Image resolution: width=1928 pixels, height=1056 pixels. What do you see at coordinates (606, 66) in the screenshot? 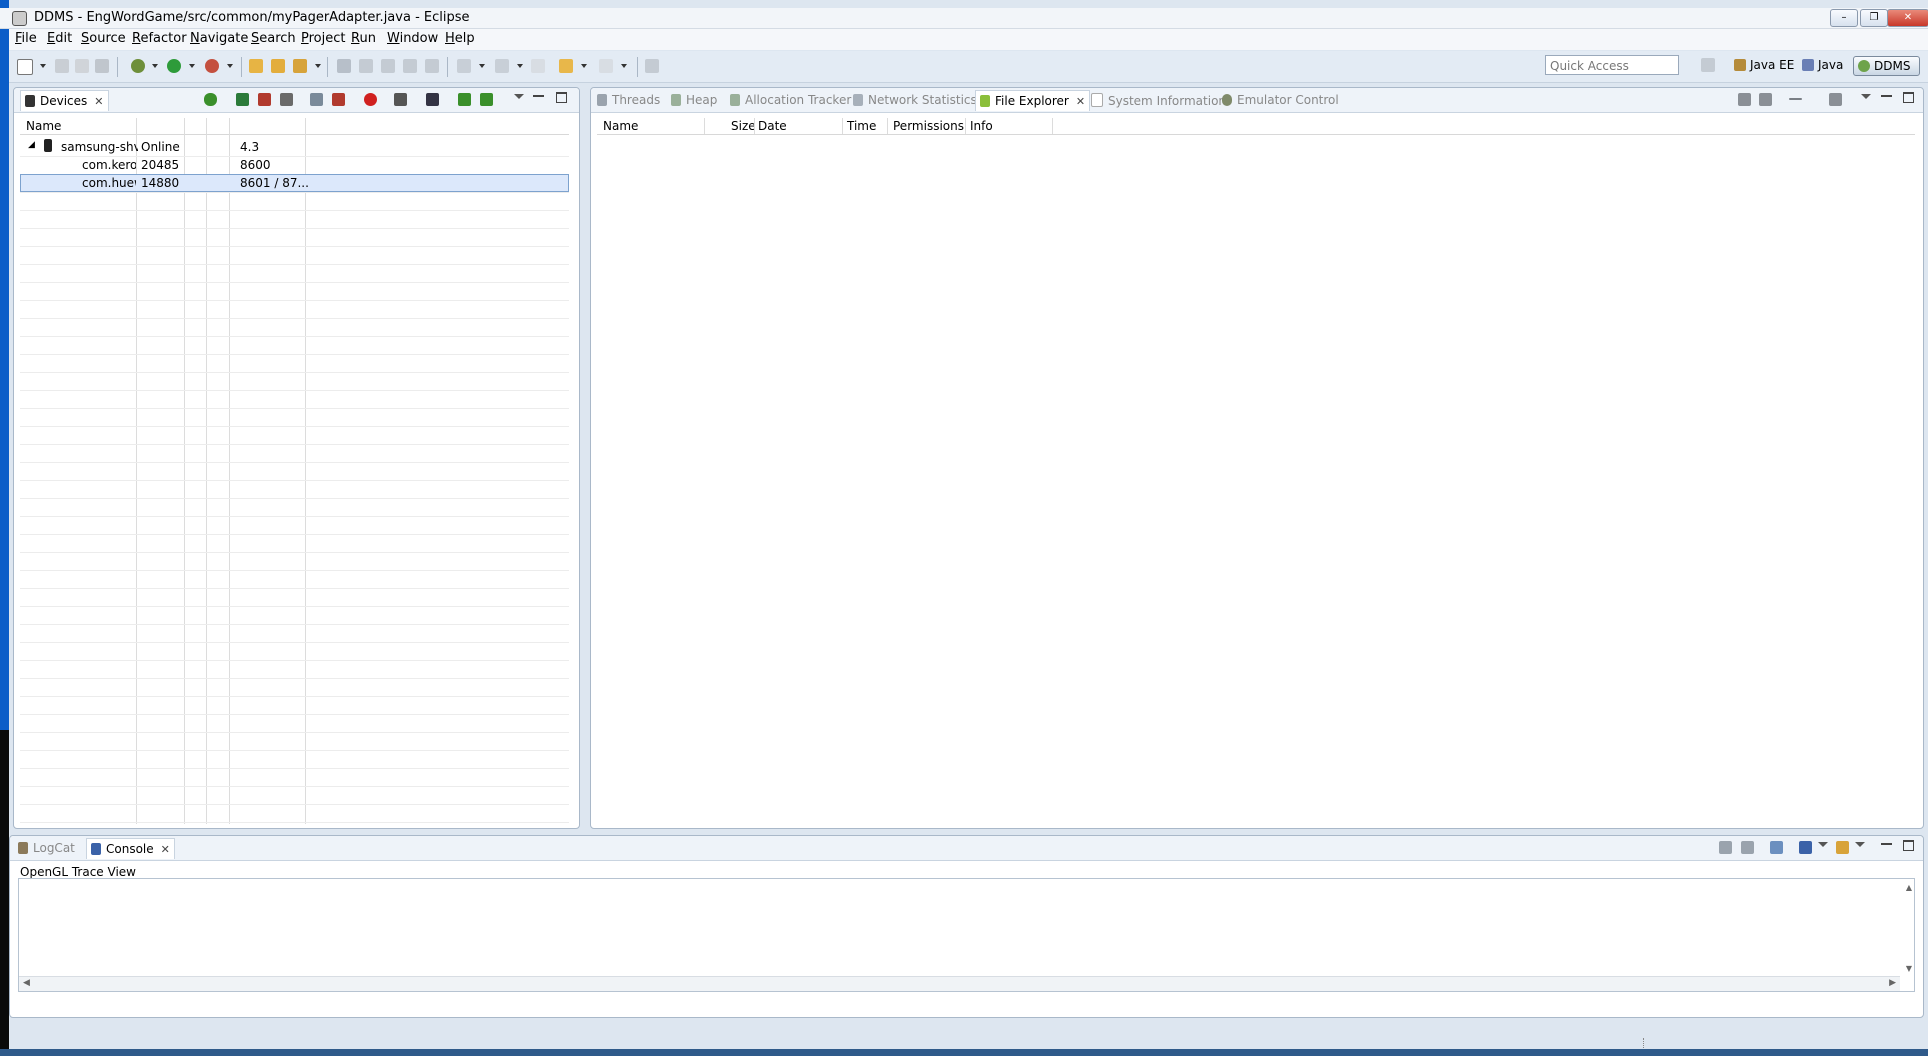
I see `forward-icon` at bounding box center [606, 66].